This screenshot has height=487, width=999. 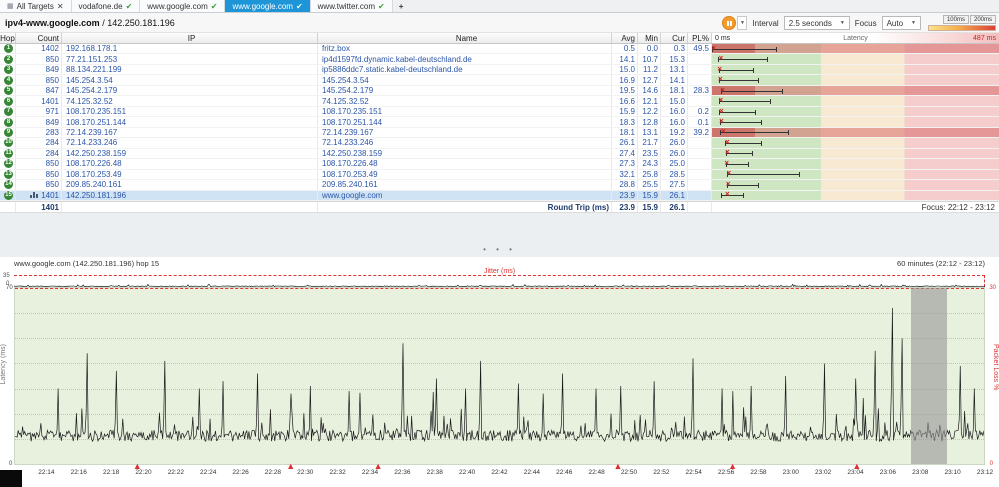 I want to click on header-name: Name, so click(x=465, y=38).